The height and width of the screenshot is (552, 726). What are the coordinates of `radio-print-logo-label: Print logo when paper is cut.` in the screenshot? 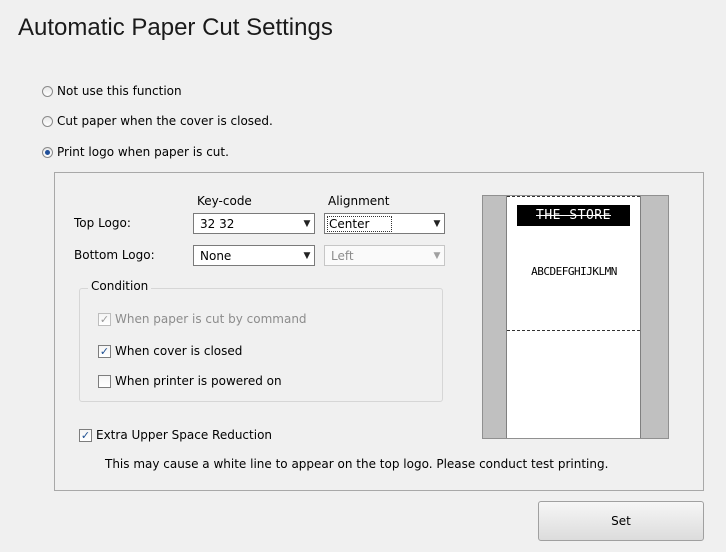 It's located at (143, 152).